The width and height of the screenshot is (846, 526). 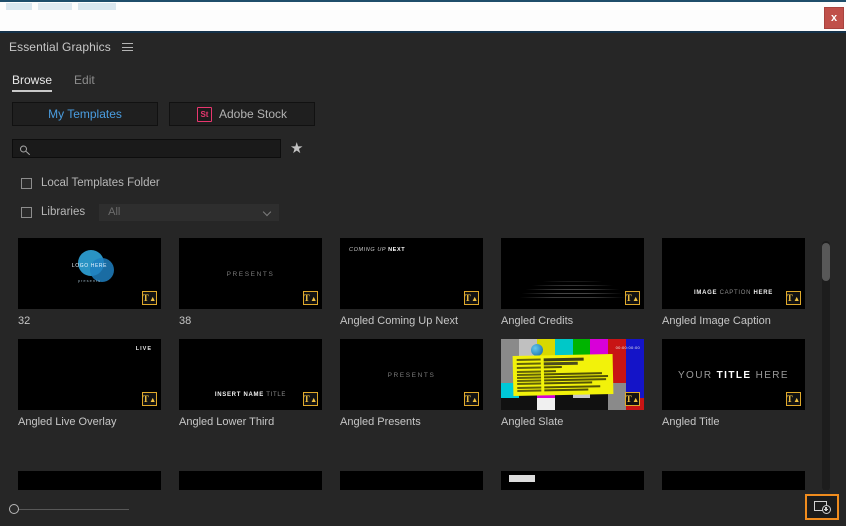 I want to click on libraries-checkbox, so click(x=26, y=212).